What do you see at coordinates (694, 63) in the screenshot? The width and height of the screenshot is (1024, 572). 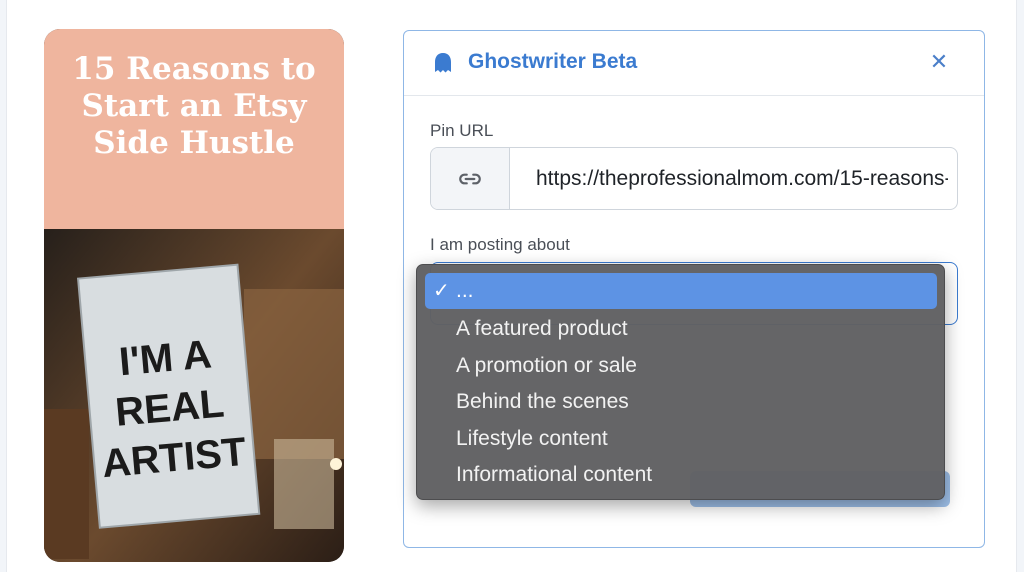 I see `panel-header: Ghostwriter Beta ✕` at bounding box center [694, 63].